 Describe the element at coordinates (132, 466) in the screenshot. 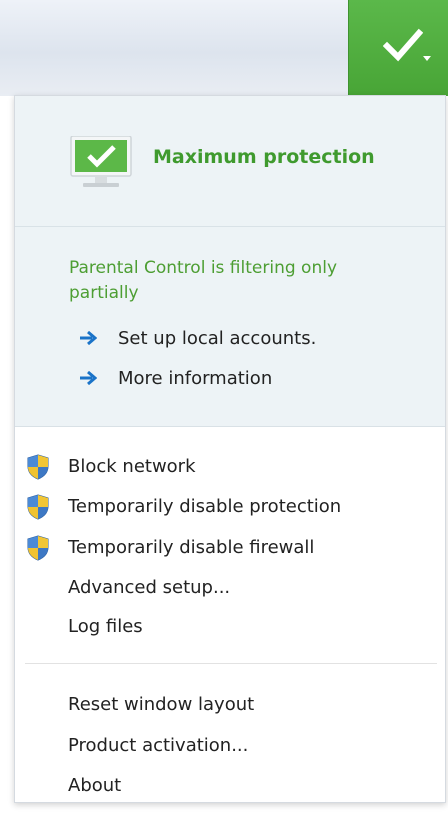

I see `menu-item-label: Block network` at that location.